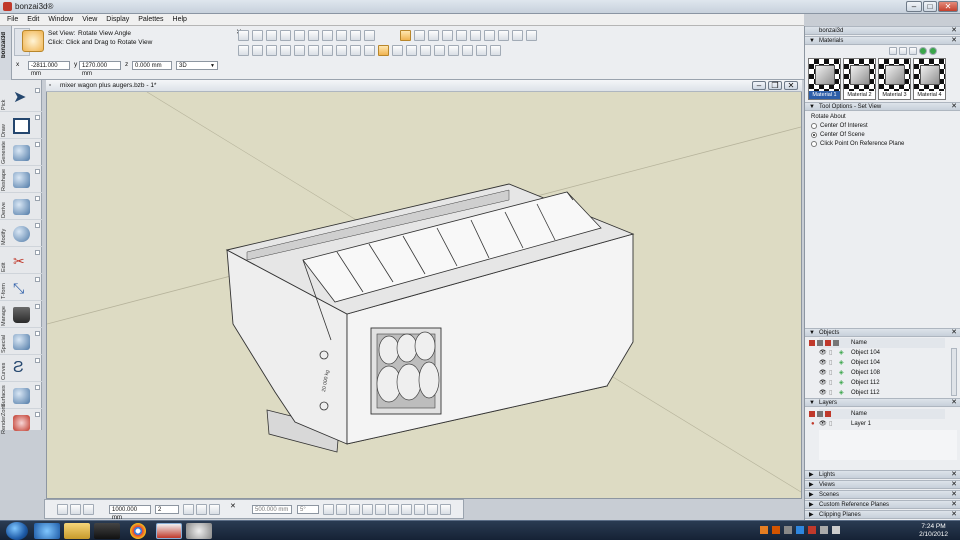  I want to click on orbit-icon, so click(355, 50).